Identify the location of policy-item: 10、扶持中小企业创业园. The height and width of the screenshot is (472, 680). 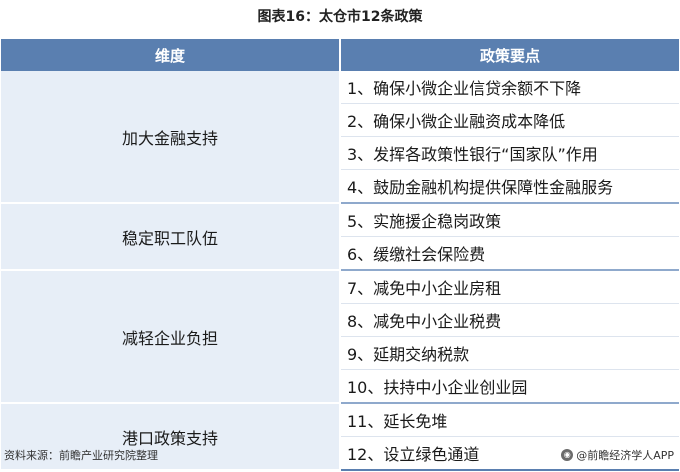
(509, 386).